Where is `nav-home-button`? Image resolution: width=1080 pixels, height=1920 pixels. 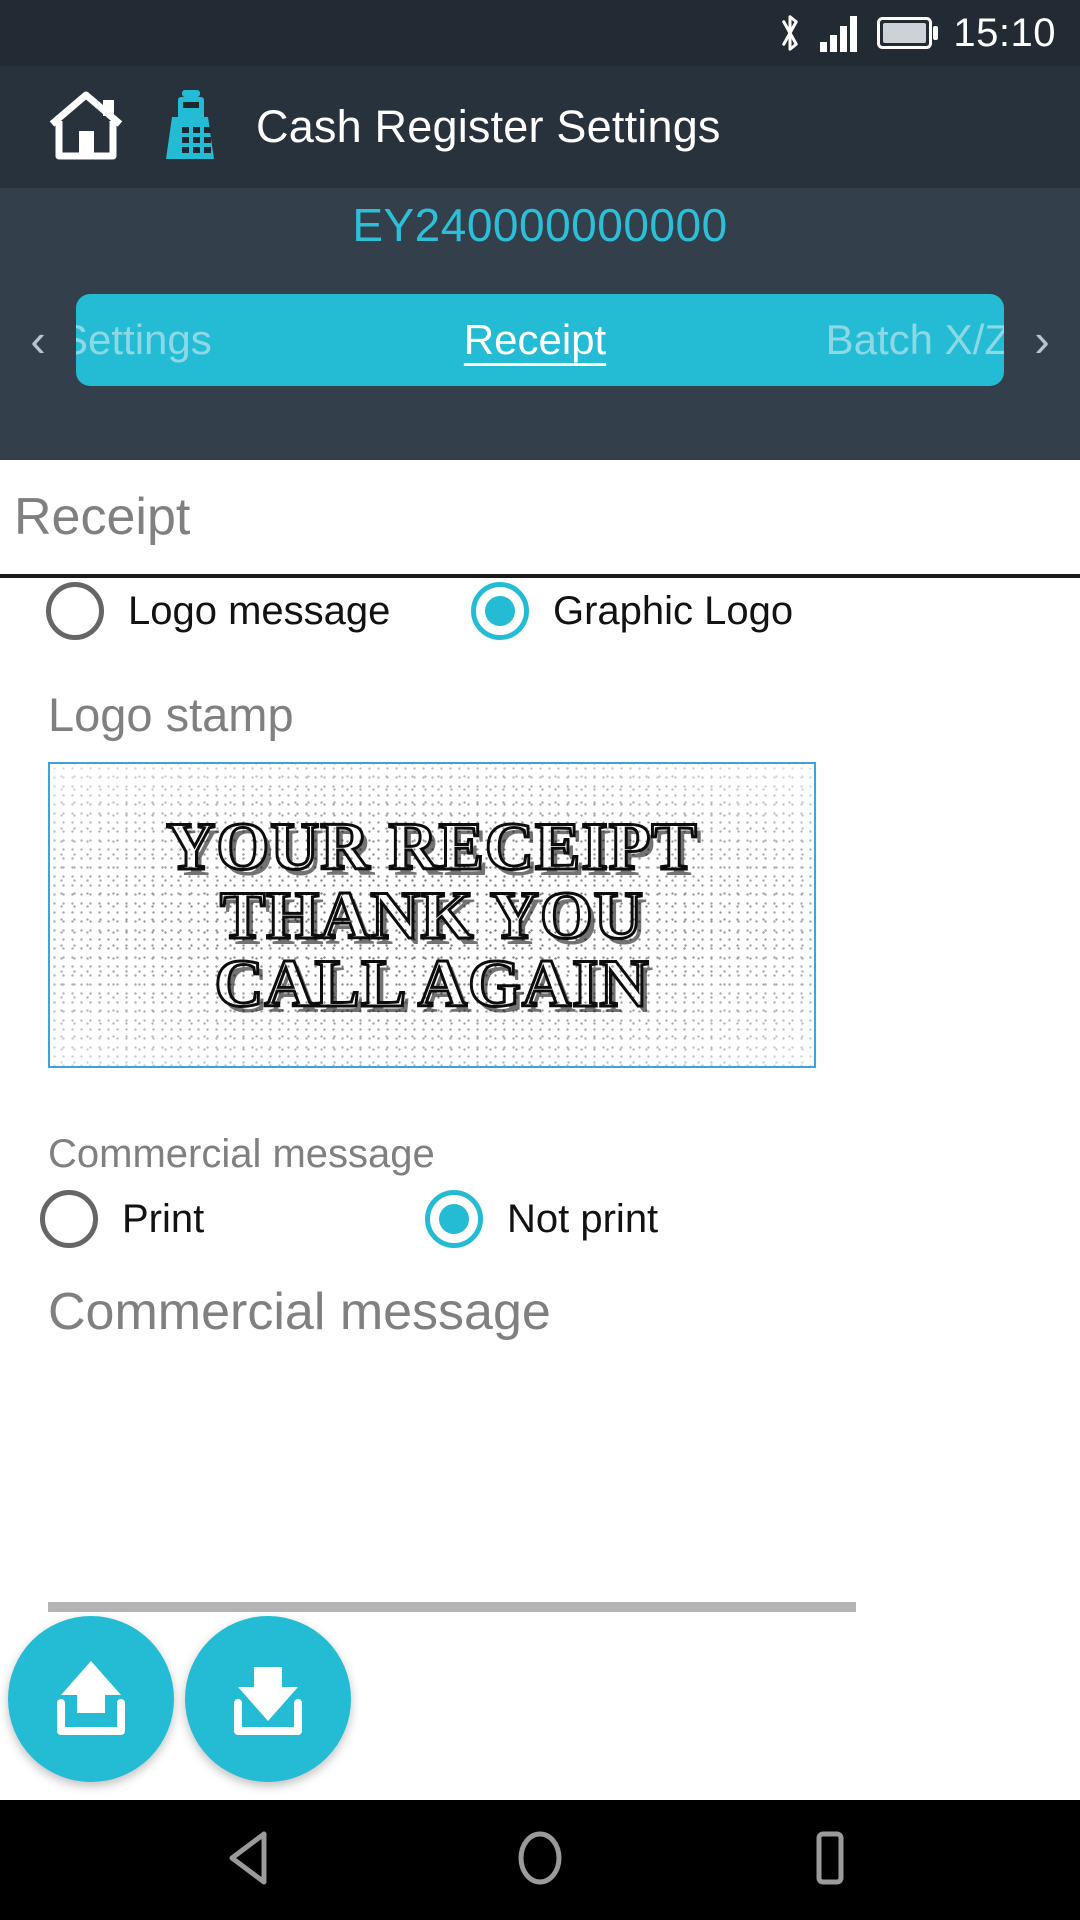
nav-home-button is located at coordinates (540, 1860).